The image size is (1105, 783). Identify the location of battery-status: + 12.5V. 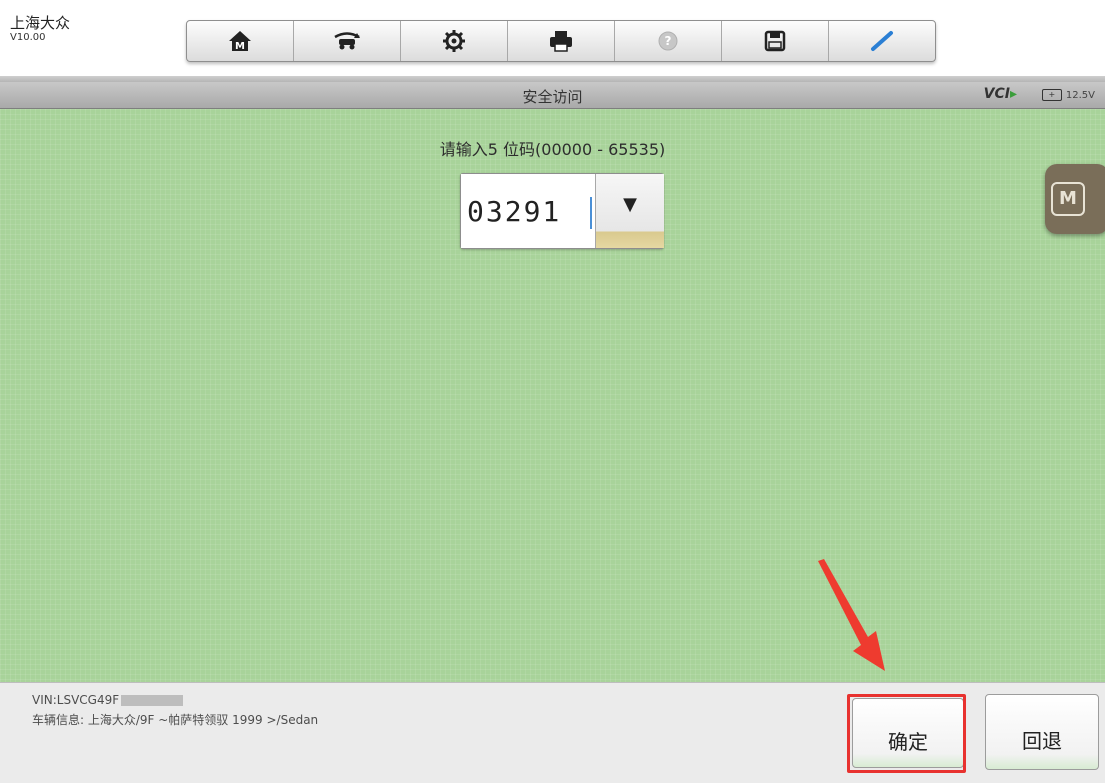
(1068, 95).